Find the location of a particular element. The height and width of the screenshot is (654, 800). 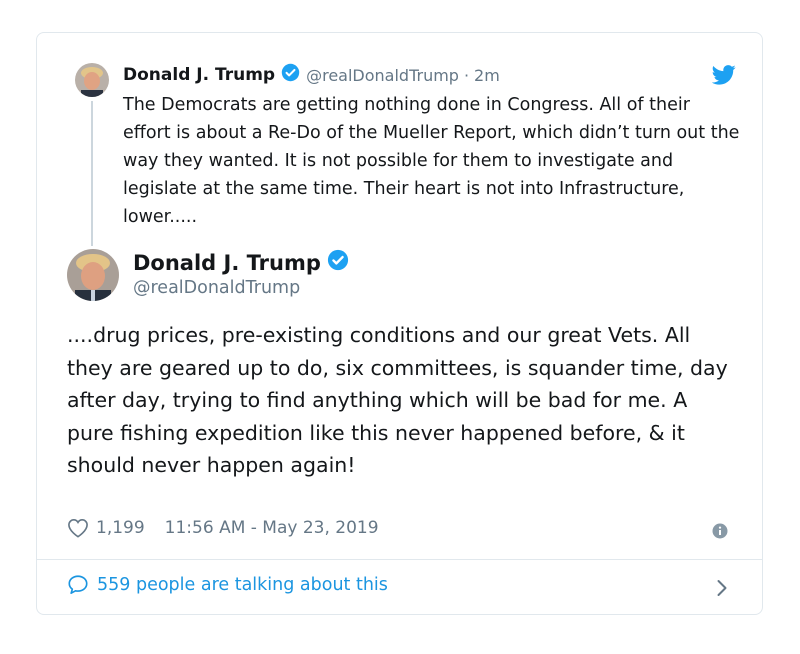

tweet-meta: 1,199 11:56 AM - May 23, 2019 is located at coordinates (223, 528).